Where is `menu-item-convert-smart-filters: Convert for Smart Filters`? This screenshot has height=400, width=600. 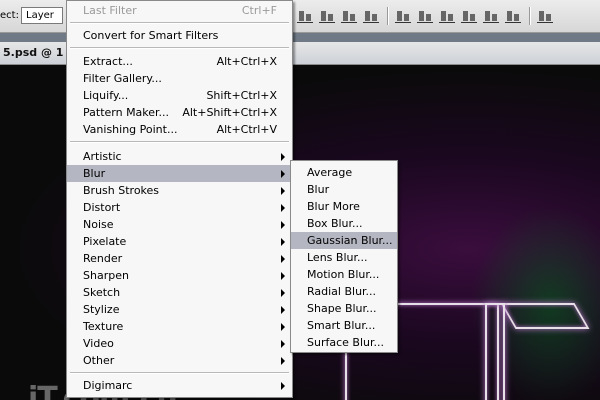 menu-item-convert-smart-filters: Convert for Smart Filters is located at coordinates (179, 35).